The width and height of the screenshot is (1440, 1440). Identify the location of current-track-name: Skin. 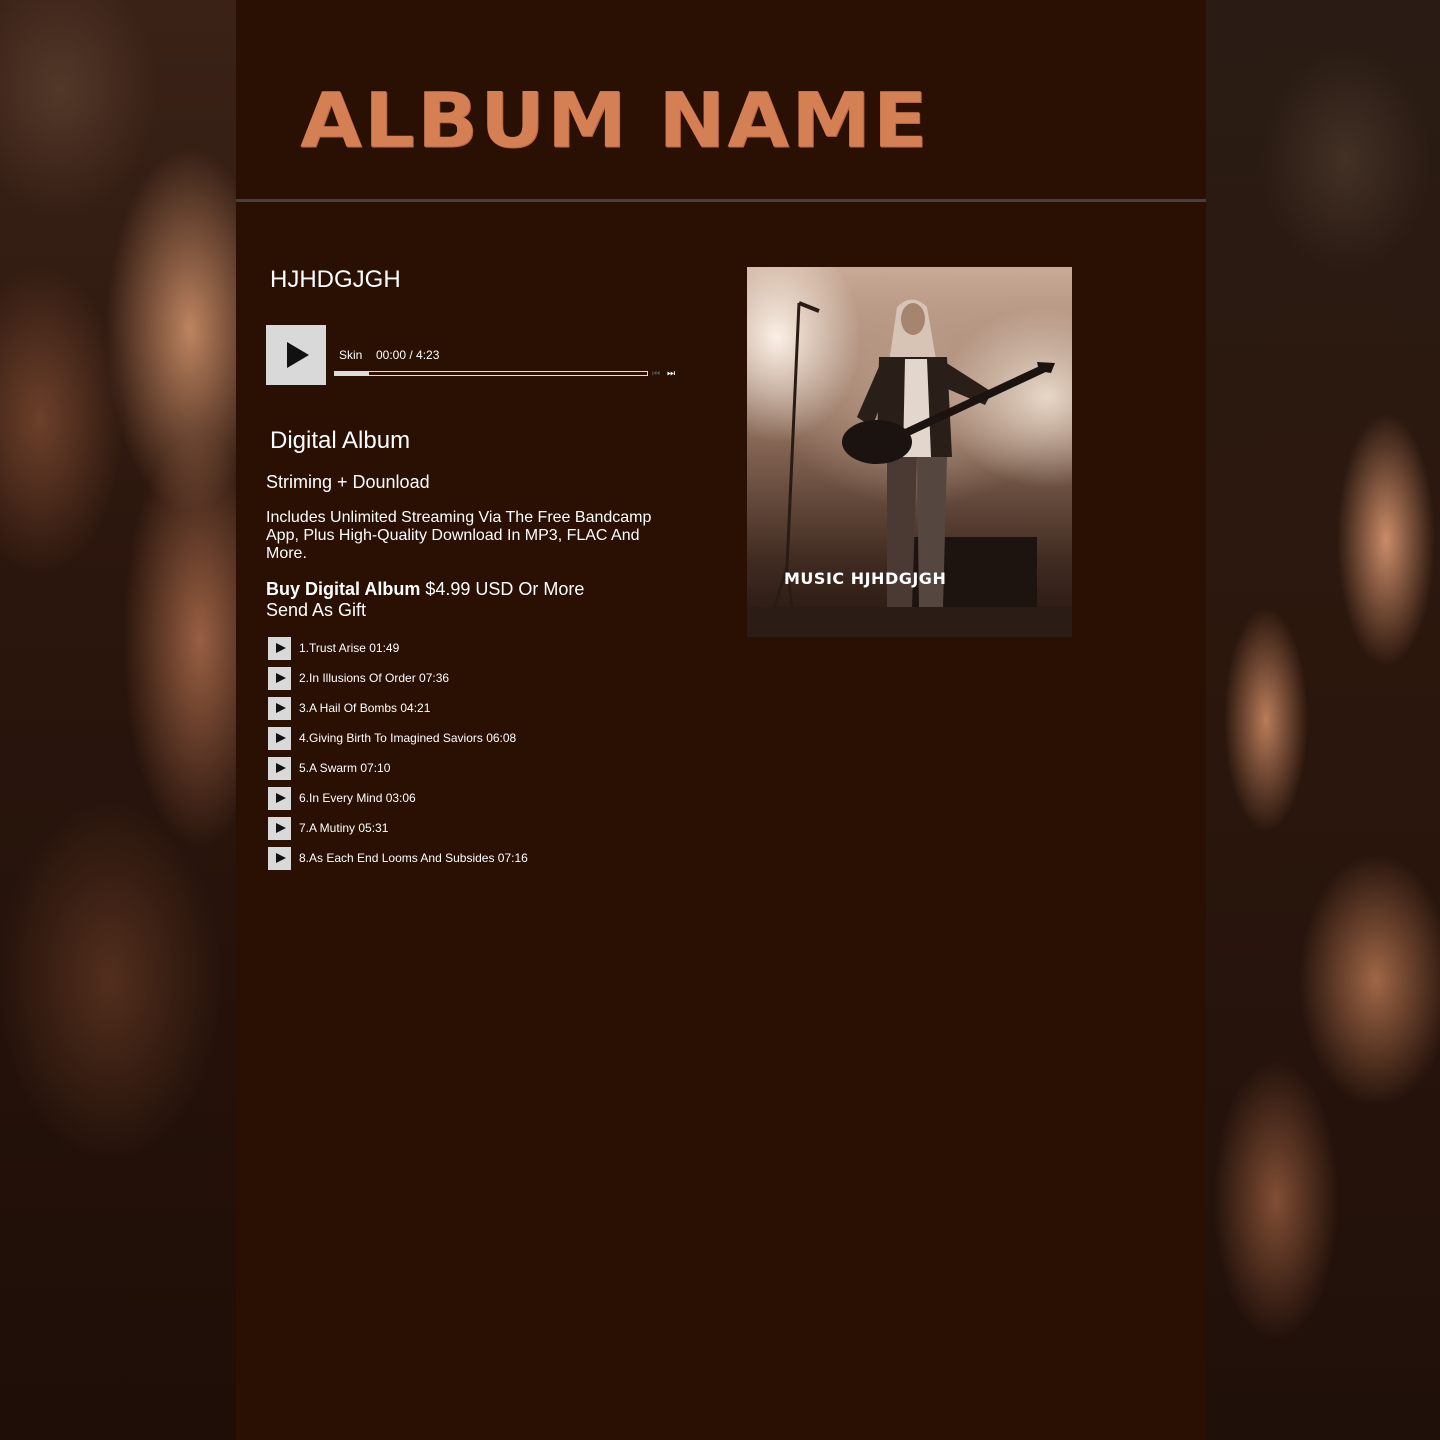
(351, 355).